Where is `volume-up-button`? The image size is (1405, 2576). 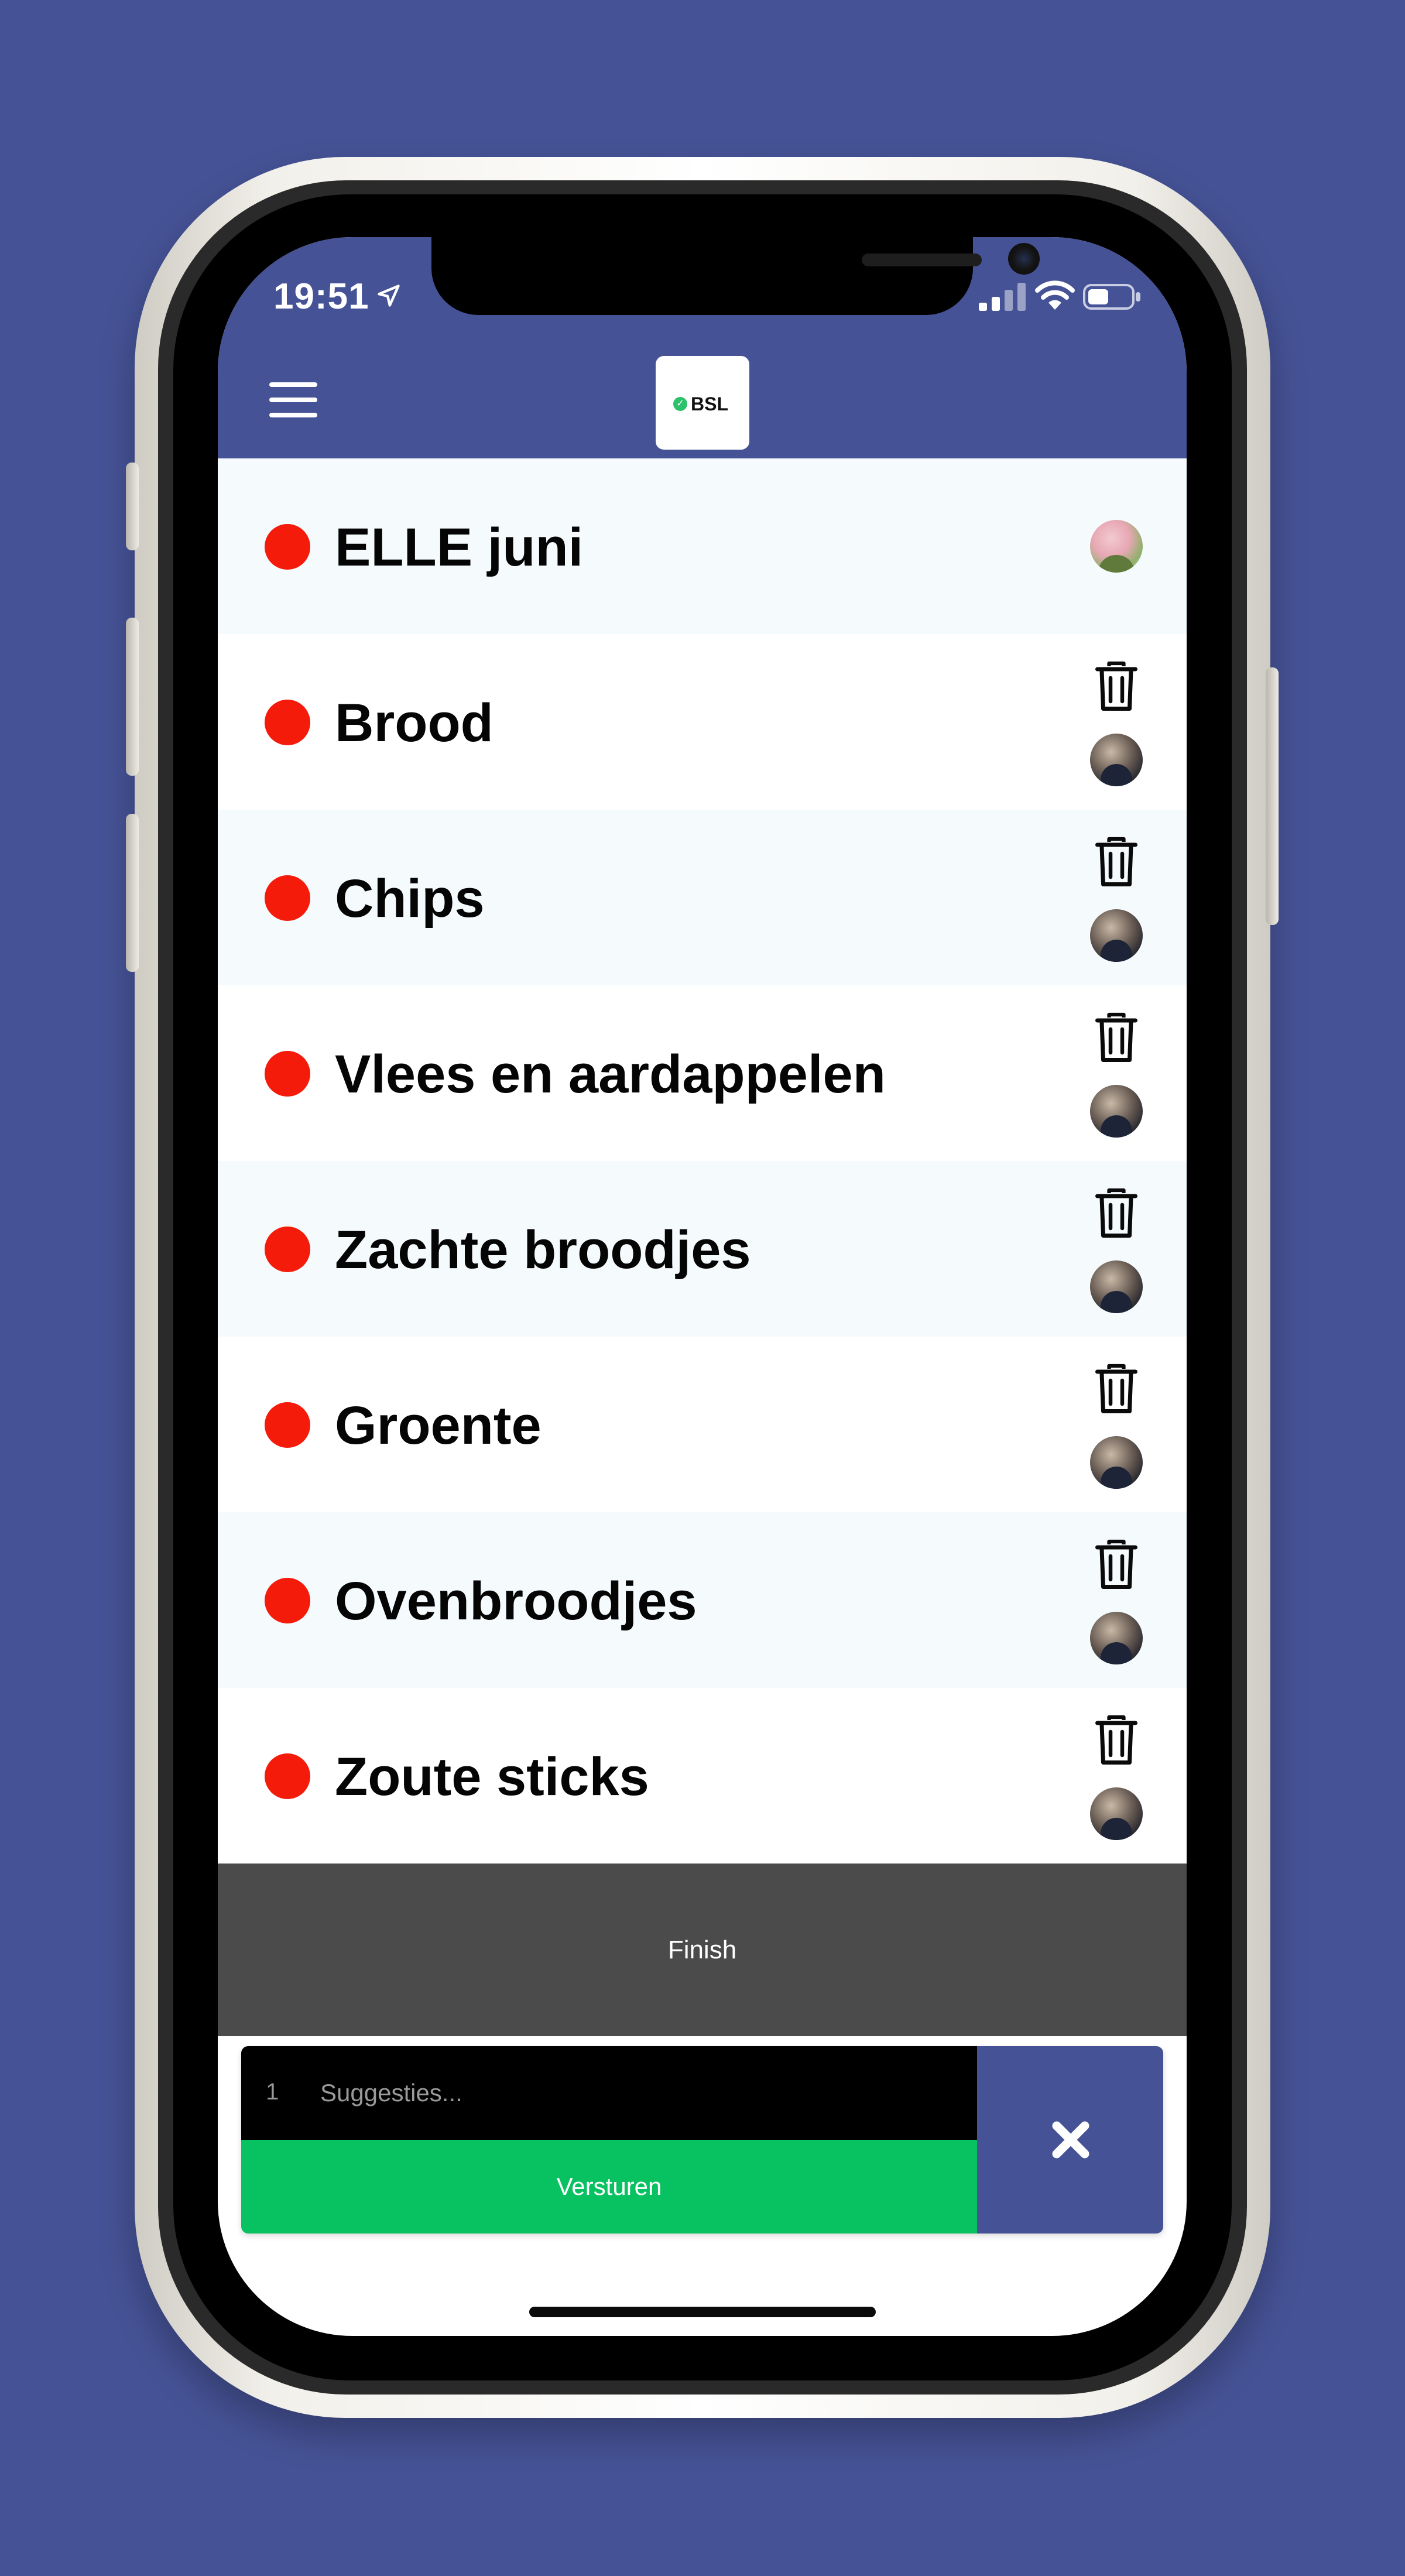
volume-up-button is located at coordinates (133, 697).